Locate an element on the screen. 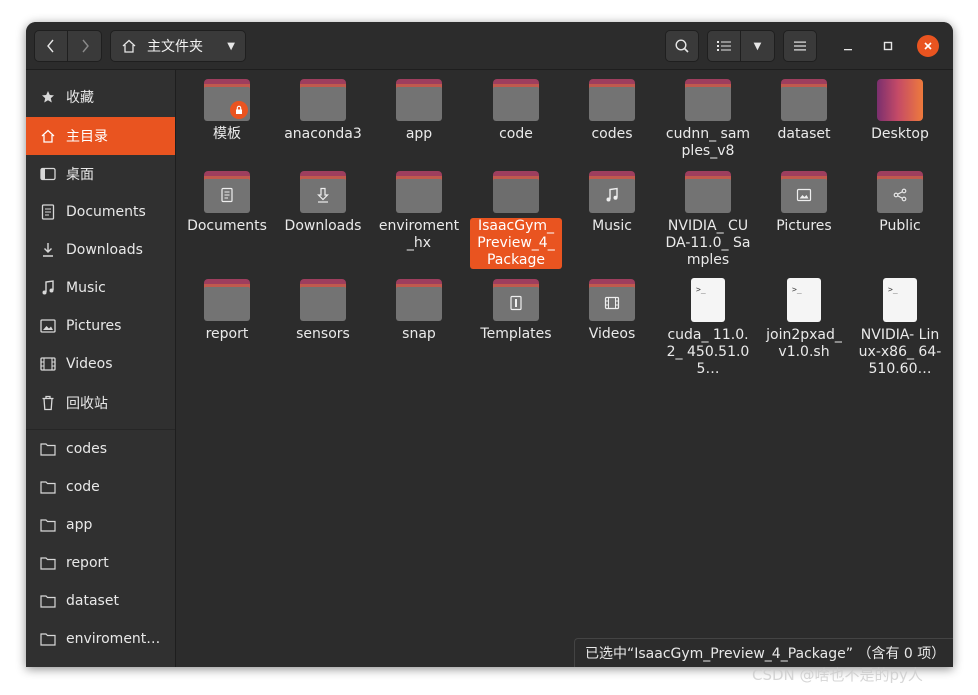 The image size is (978, 695). file-item-pictures: Pictures is located at coordinates (804, 198).